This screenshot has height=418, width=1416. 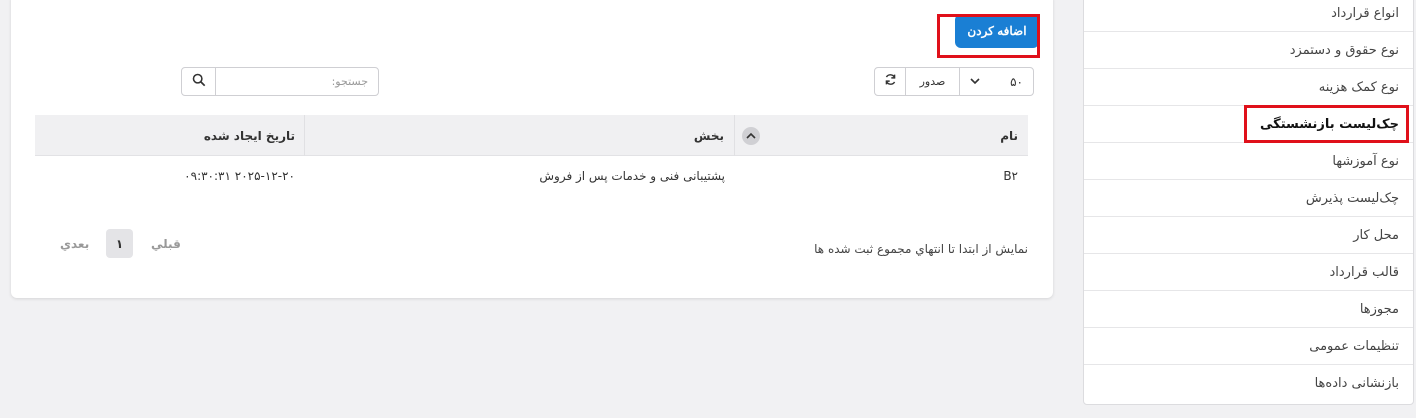 I want to click on search-input, so click(x=297, y=81).